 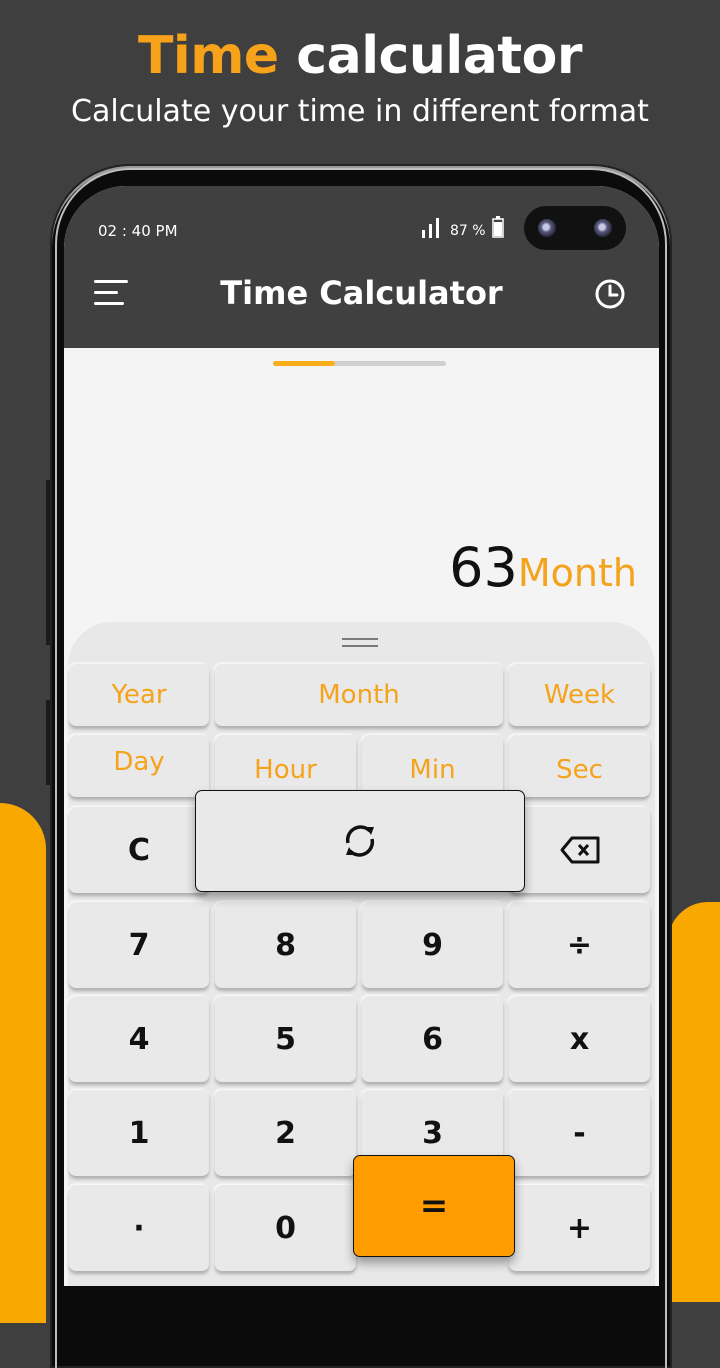 What do you see at coordinates (285, 1228) in the screenshot?
I see `key-0: 0` at bounding box center [285, 1228].